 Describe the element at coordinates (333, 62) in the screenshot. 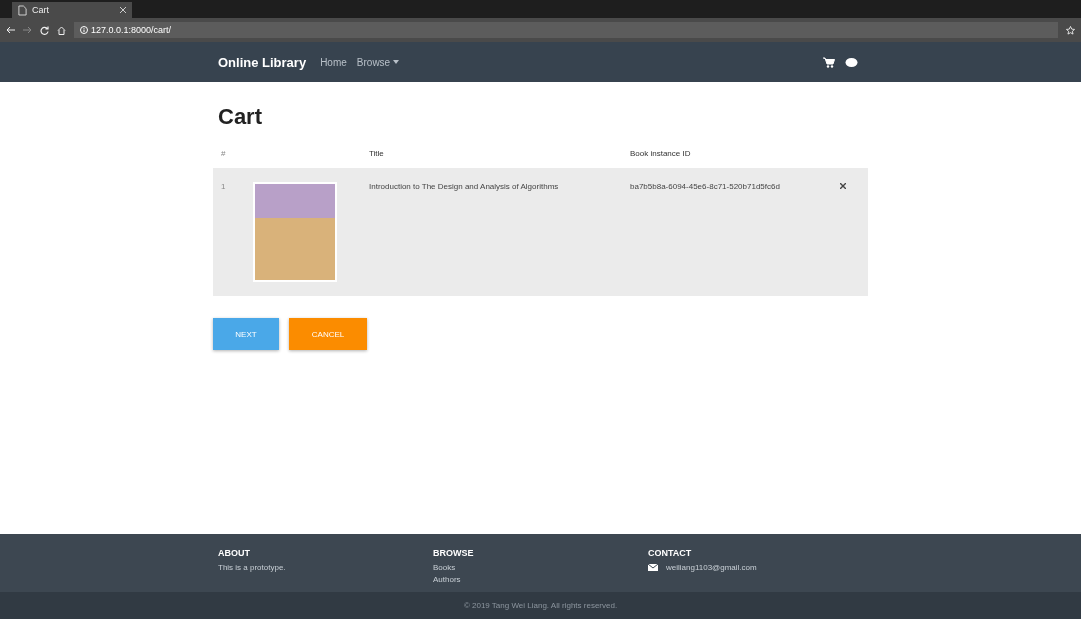

I see `nav-link: Home` at that location.